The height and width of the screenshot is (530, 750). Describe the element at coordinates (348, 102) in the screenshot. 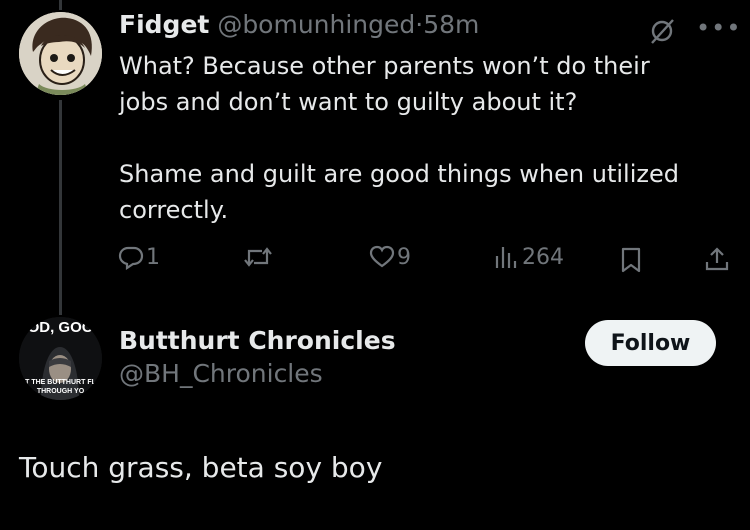

I see `reply-text-line: jobs and don’t want to guilty about it?` at that location.